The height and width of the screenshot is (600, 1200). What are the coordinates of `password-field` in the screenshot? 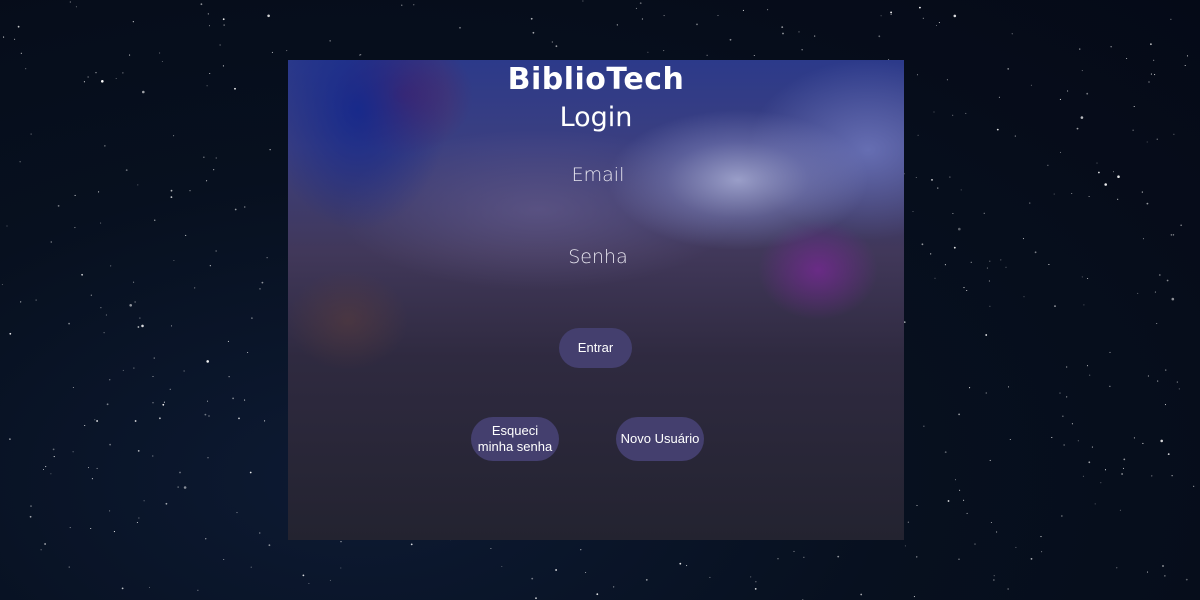 It's located at (598, 257).